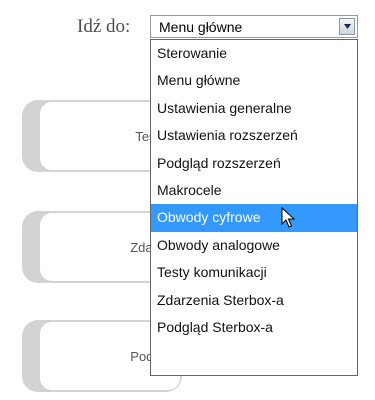 The width and height of the screenshot is (375, 400). What do you see at coordinates (201, 27) in the screenshot?
I see `select-value: Menu główne` at bounding box center [201, 27].